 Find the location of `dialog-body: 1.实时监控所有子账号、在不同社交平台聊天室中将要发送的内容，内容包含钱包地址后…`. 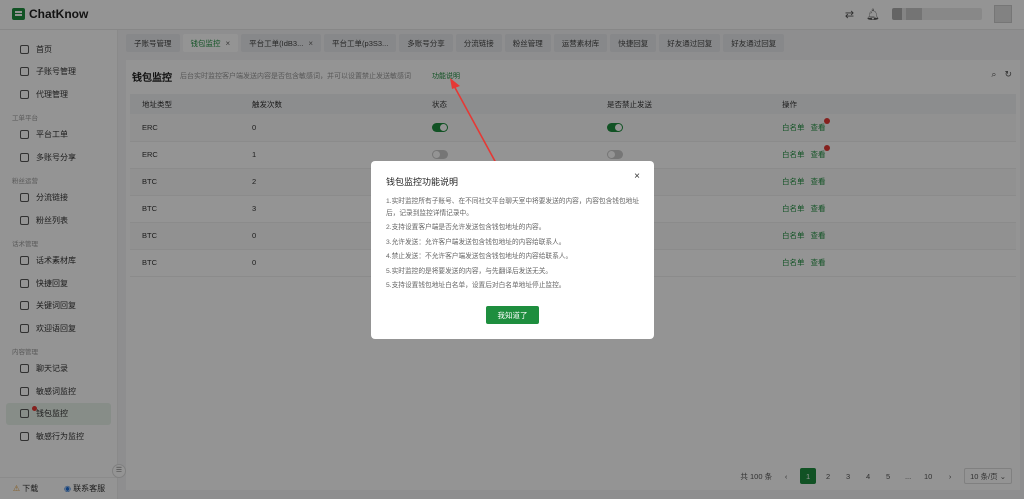

dialog-body: 1.实时监控所有子账号、在不同社交平台聊天室中将要发送的内容，内容包含钱包地址后… is located at coordinates (515, 245).